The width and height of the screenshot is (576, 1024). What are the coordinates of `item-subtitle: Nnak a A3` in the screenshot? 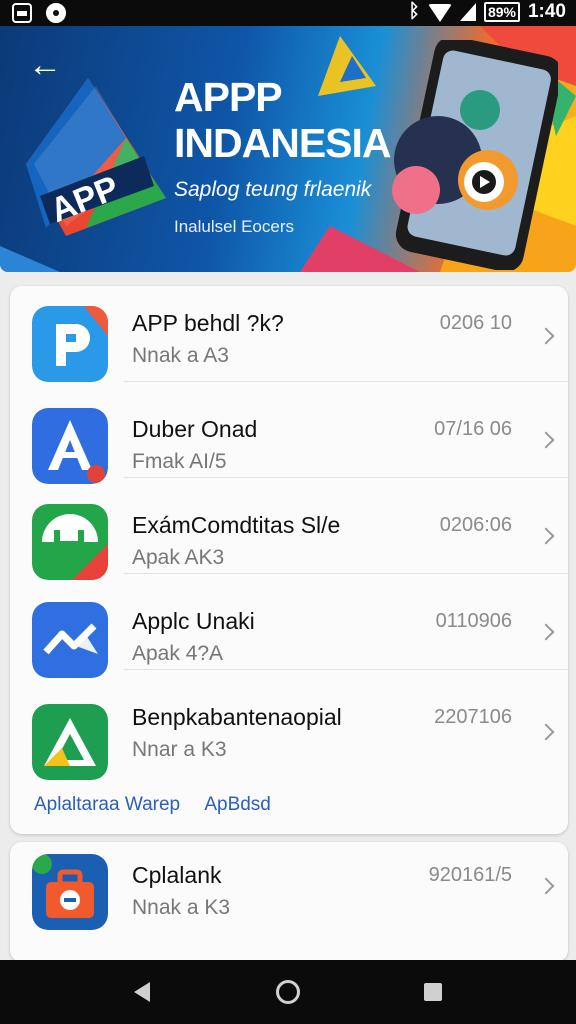 It's located at (180, 355).